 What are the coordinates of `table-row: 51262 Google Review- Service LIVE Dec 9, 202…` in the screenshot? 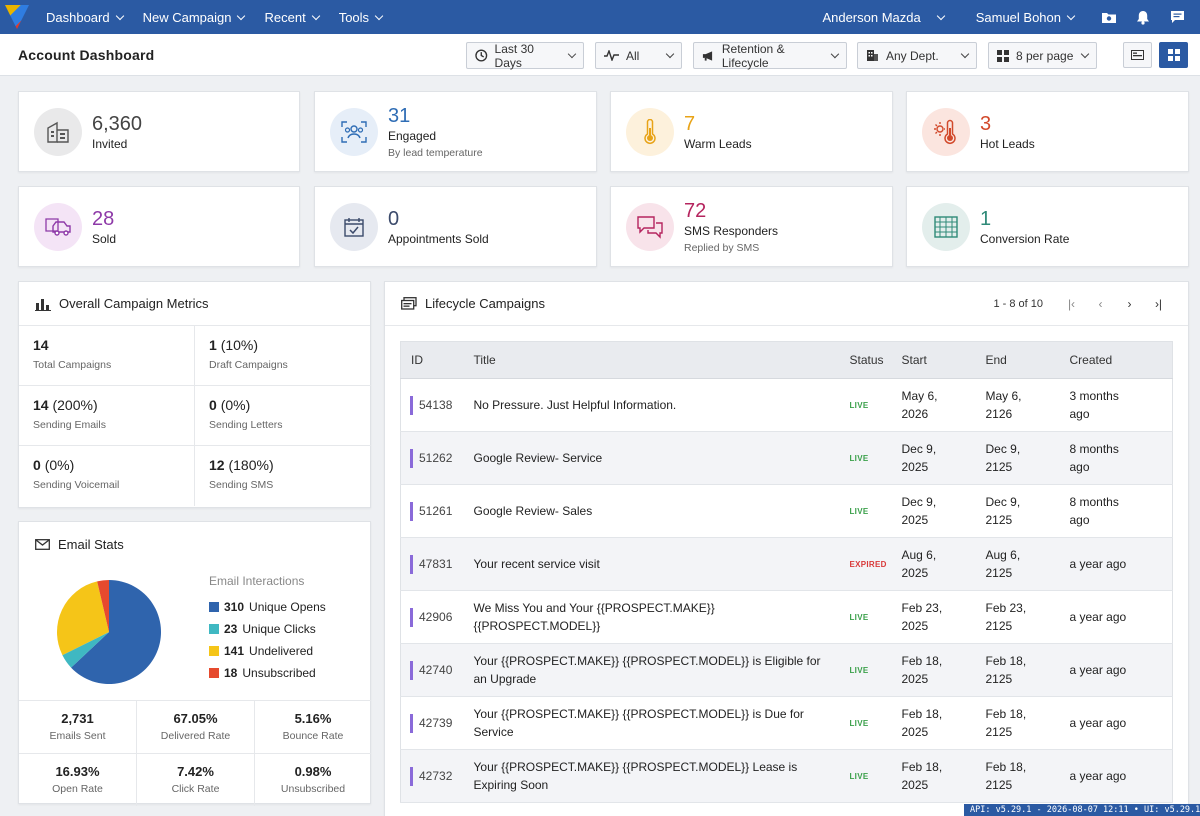 It's located at (786, 458).